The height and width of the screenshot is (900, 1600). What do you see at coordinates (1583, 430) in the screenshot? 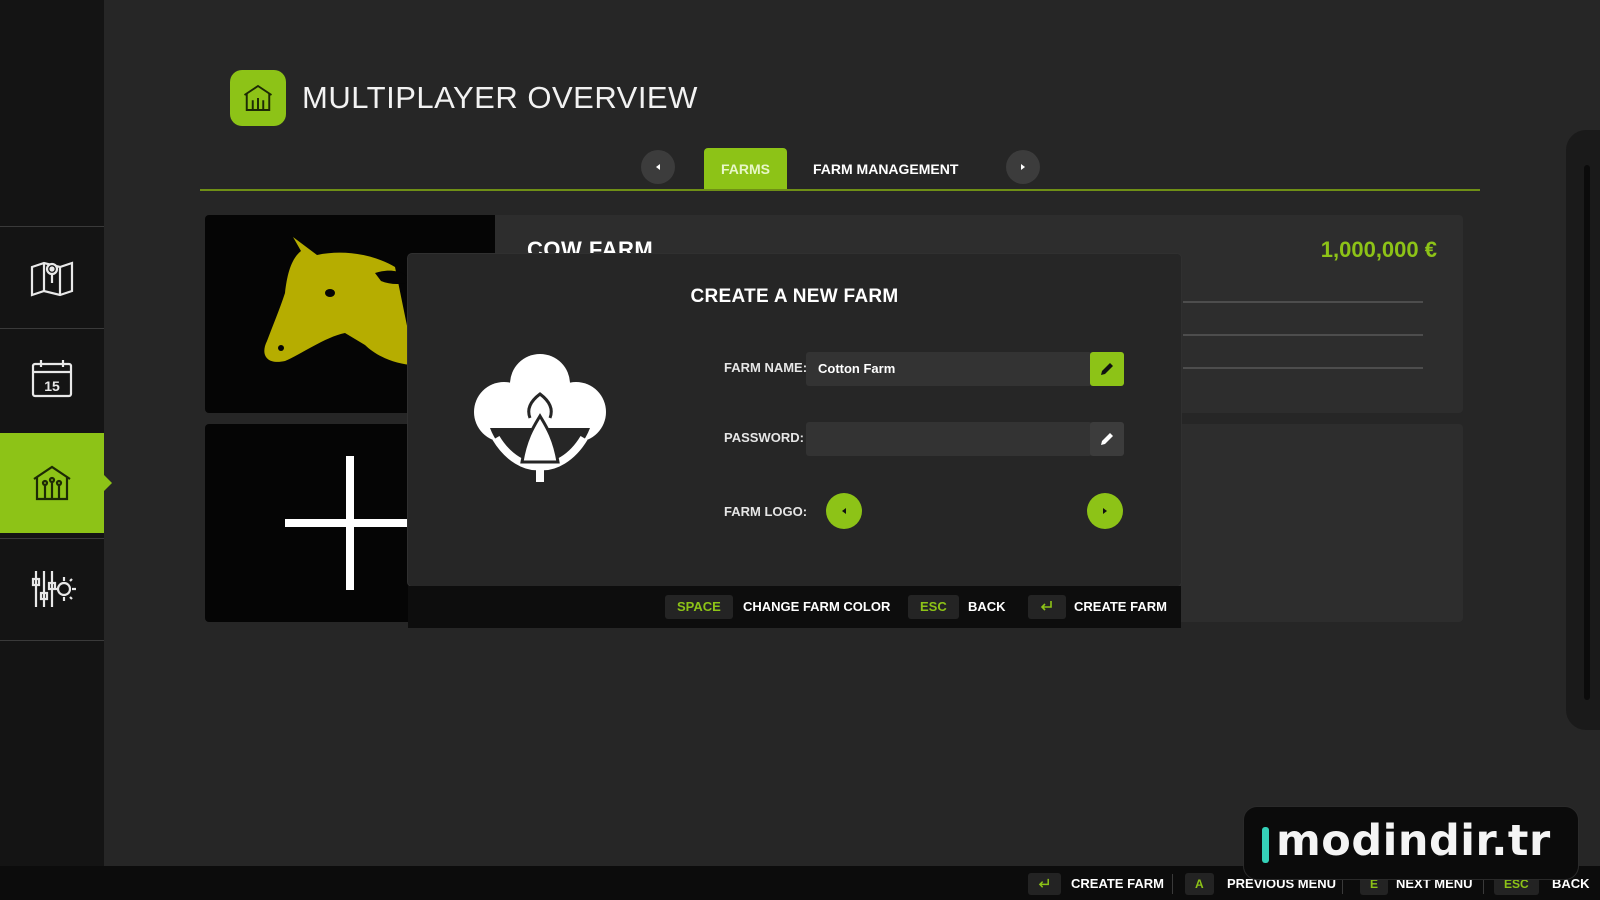
I see `scrollbar-track` at bounding box center [1583, 430].